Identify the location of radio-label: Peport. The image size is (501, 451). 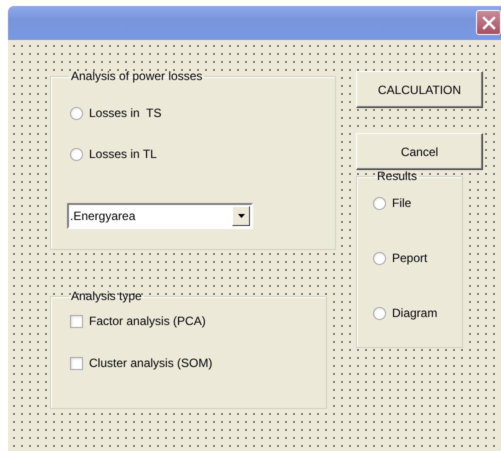
(410, 258).